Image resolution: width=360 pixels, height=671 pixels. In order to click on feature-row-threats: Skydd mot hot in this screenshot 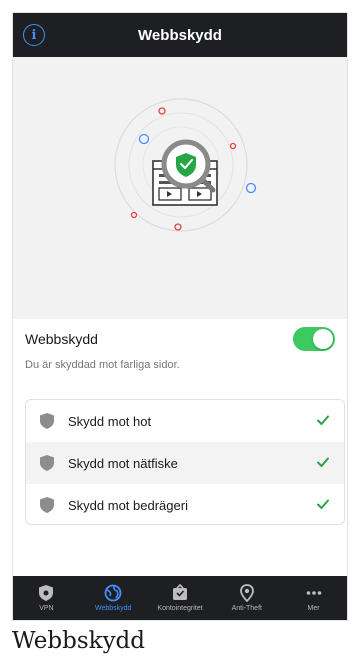, I will do `click(185, 421)`.